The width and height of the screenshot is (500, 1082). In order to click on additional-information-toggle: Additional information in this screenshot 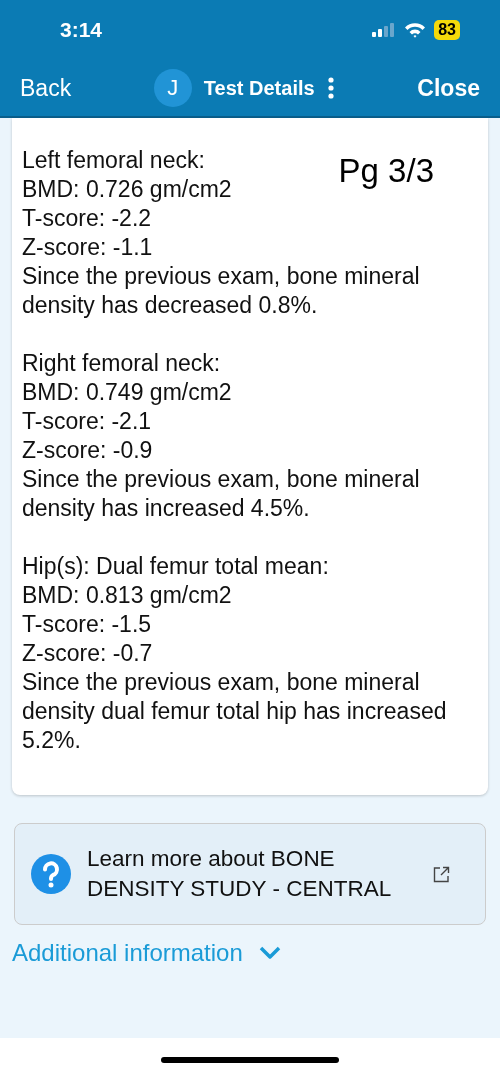, I will do `click(146, 953)`.